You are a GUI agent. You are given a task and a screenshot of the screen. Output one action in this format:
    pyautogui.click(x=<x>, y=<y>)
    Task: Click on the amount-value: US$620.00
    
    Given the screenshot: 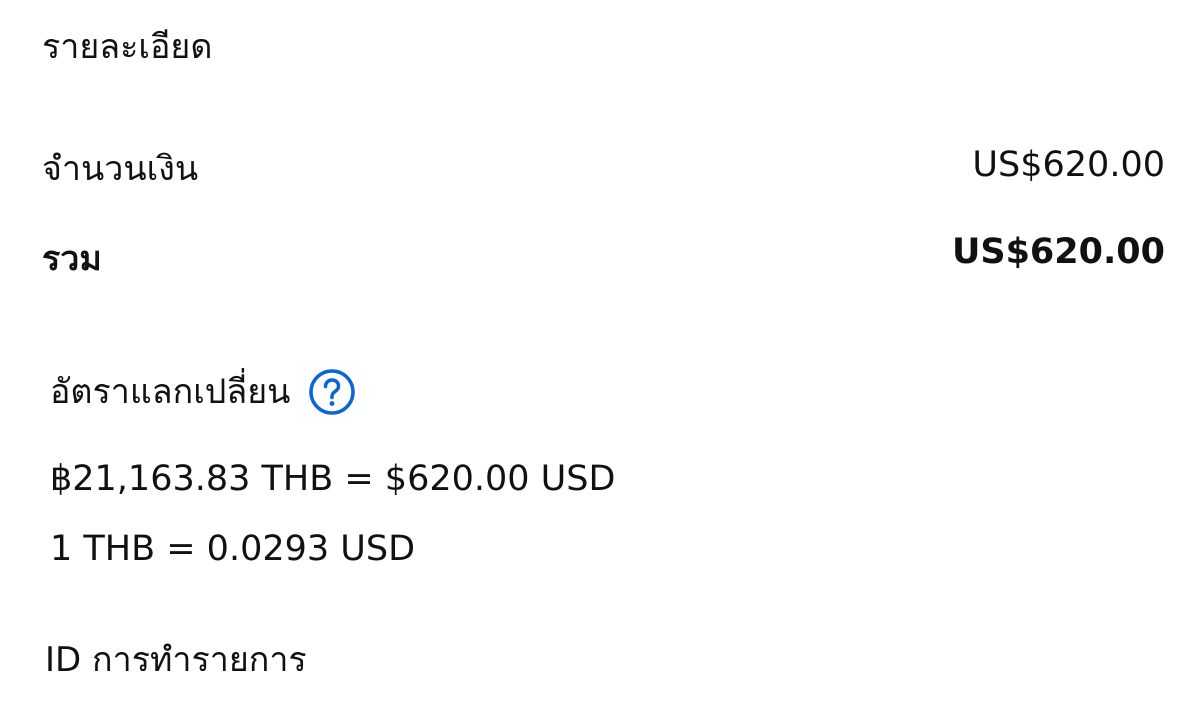 What is the action you would take?
    pyautogui.click(x=1068, y=165)
    